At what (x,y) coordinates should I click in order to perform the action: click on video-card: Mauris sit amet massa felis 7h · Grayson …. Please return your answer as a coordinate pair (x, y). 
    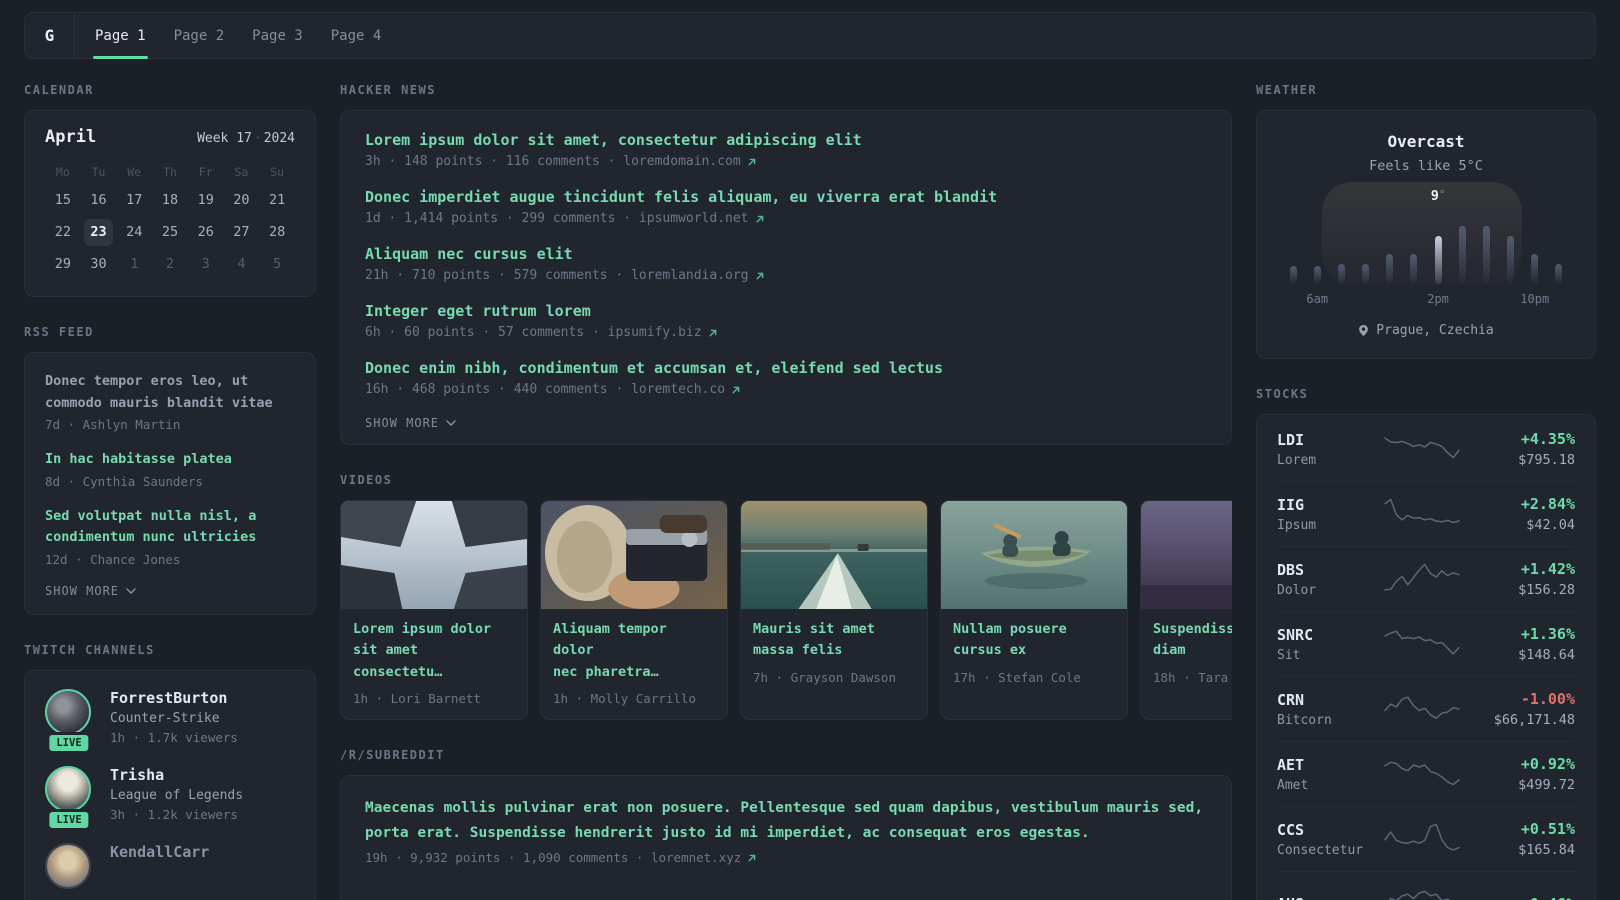
    Looking at the image, I should click on (834, 610).